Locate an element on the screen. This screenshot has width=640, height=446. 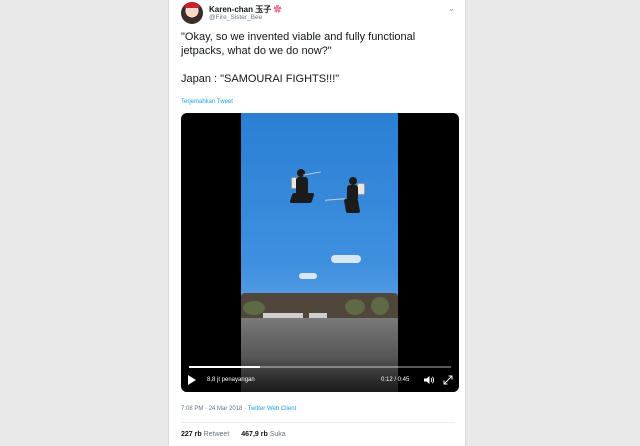
like-stat: 467,9 rb Suka is located at coordinates (263, 434).